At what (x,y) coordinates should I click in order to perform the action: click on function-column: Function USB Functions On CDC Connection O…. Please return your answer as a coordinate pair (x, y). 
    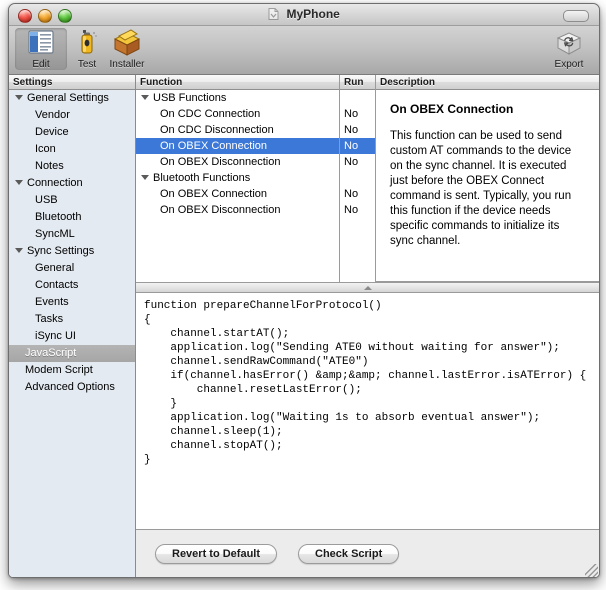
    Looking at the image, I should click on (238, 178).